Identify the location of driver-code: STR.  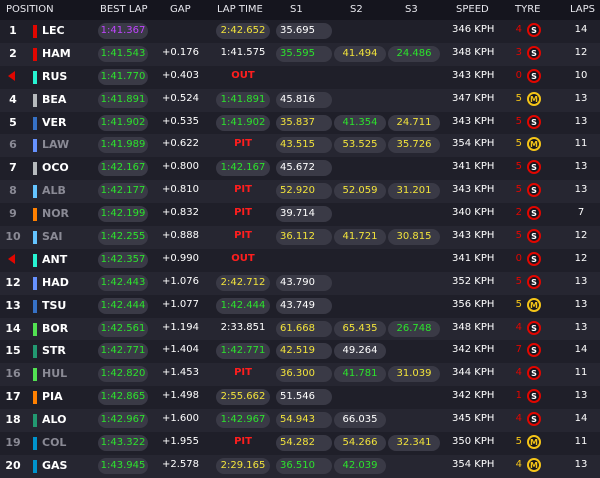
(54, 350).